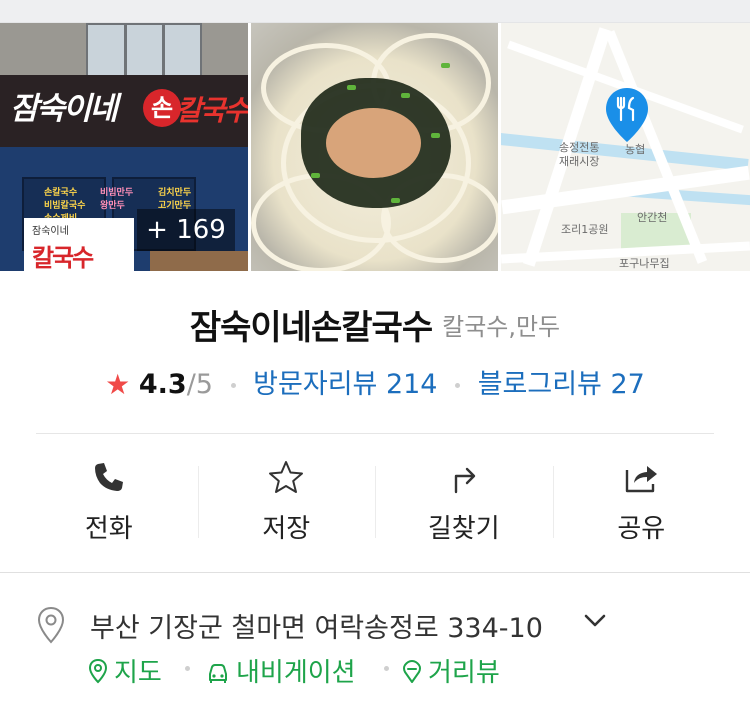  I want to click on menu-text: 비빔만두, so click(117, 193).